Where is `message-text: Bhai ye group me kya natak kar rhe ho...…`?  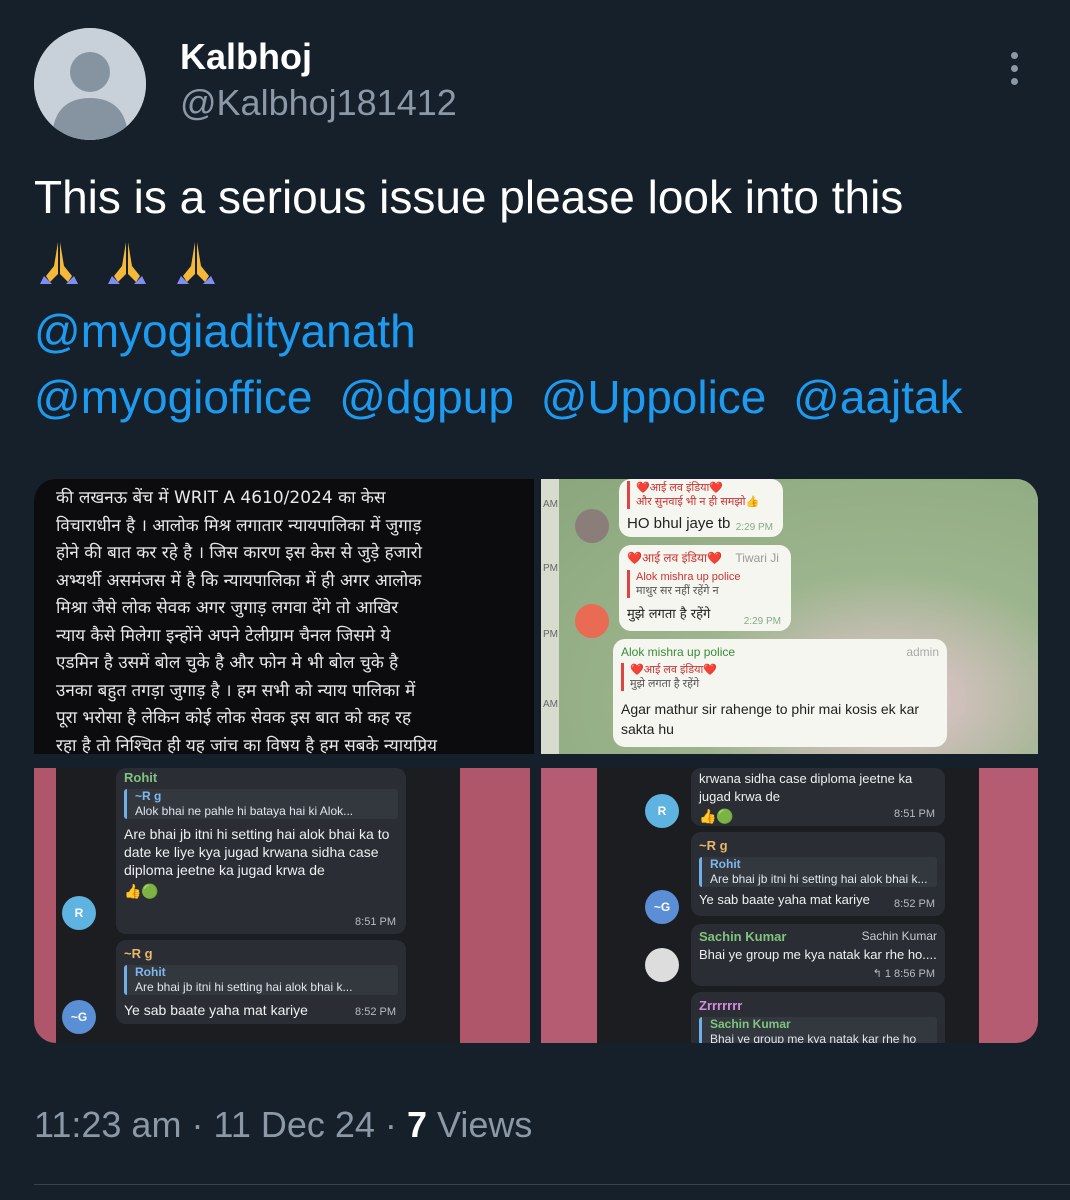
message-text: Bhai ye group me kya natak kar rhe ho...… is located at coordinates (818, 954).